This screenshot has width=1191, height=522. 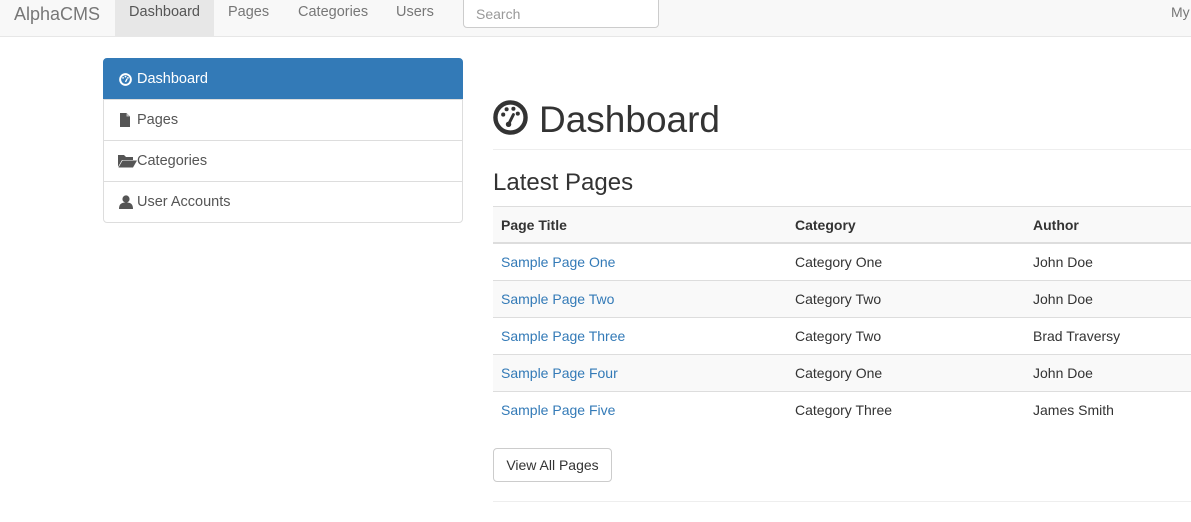 What do you see at coordinates (1073, 410) in the screenshot?
I see `author-cell: James Smith` at bounding box center [1073, 410].